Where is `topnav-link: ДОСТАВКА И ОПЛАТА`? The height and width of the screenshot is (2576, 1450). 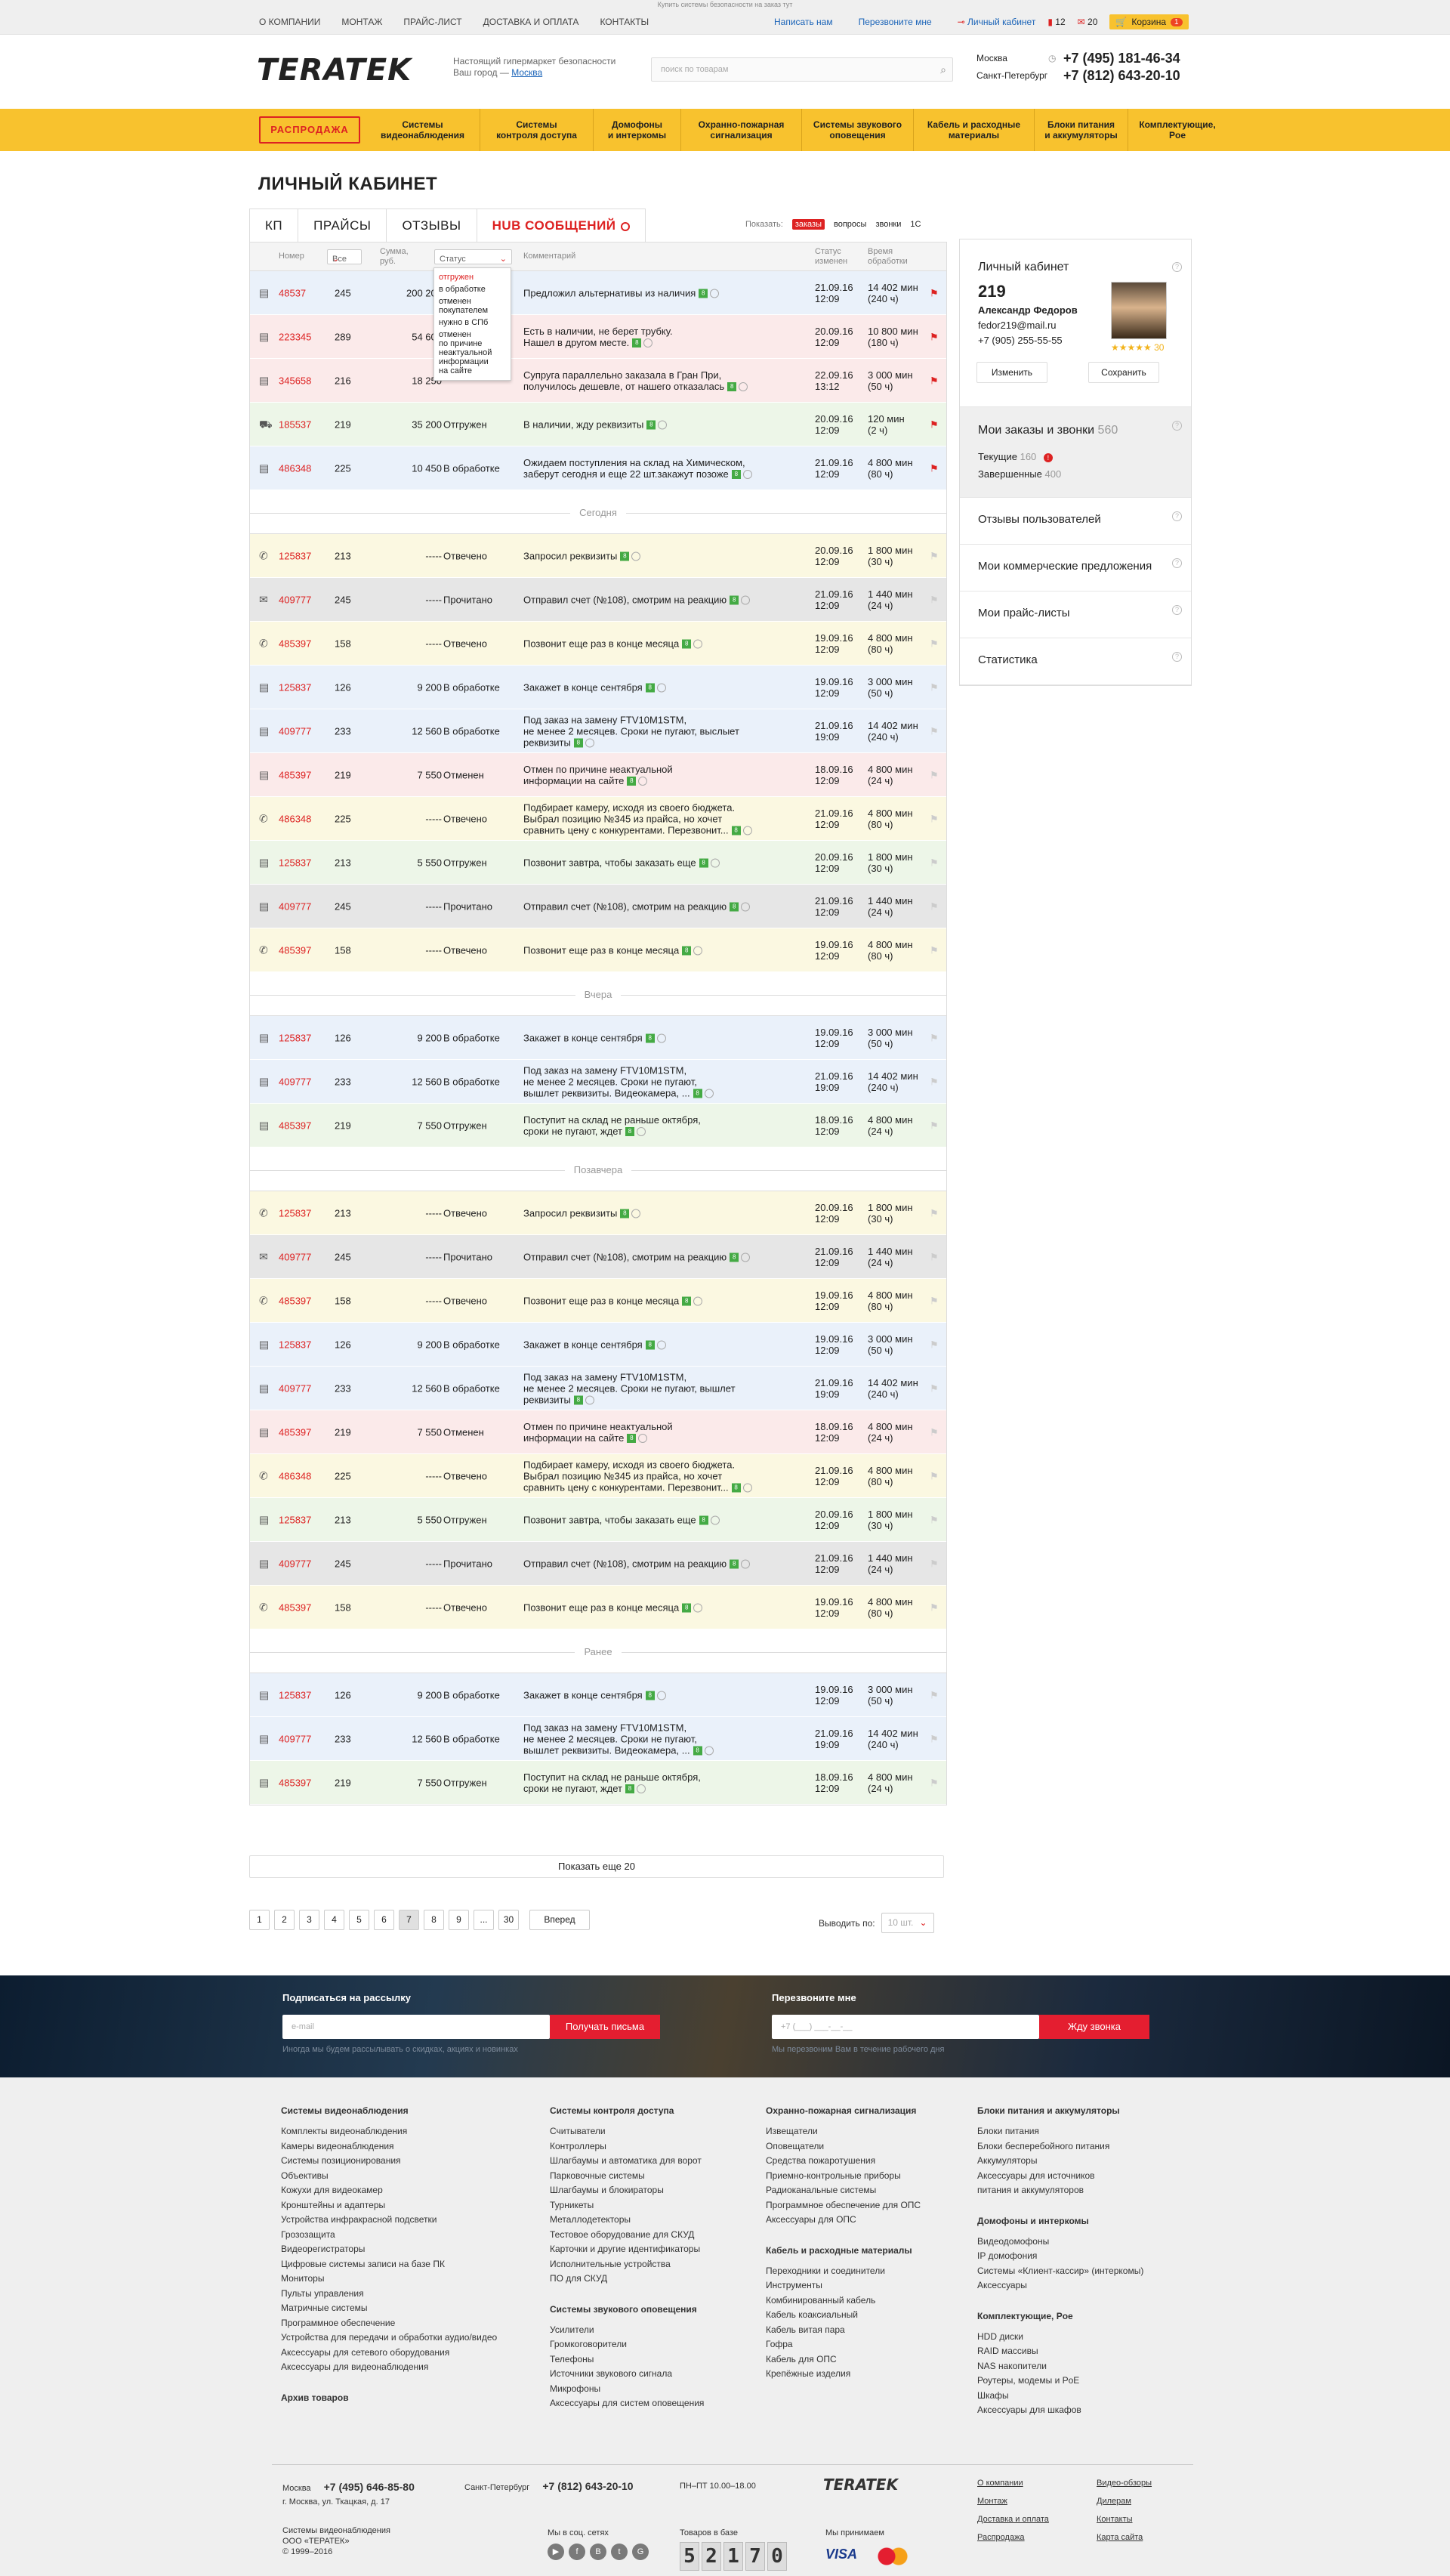 topnav-link: ДОСТАВКА И ОПЛАТА is located at coordinates (531, 22).